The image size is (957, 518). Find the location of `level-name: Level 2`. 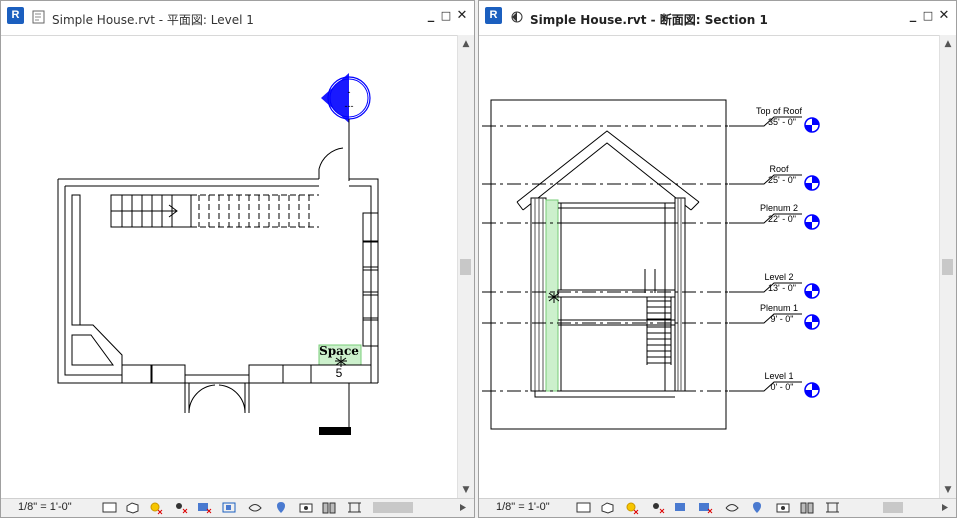

level-name: Level 2 is located at coordinates (778, 277).